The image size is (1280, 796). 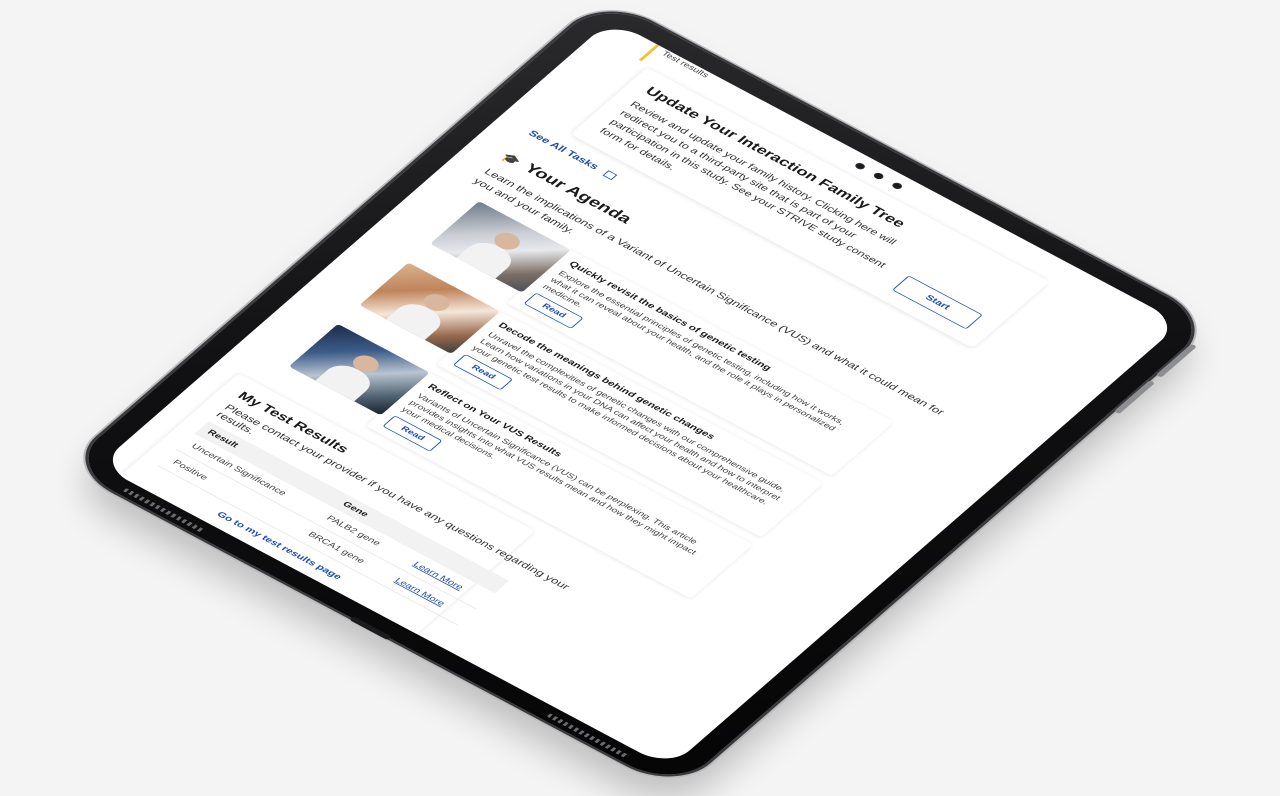 I want to click on graduation-cap-icon: 🎓, so click(x=512, y=158).